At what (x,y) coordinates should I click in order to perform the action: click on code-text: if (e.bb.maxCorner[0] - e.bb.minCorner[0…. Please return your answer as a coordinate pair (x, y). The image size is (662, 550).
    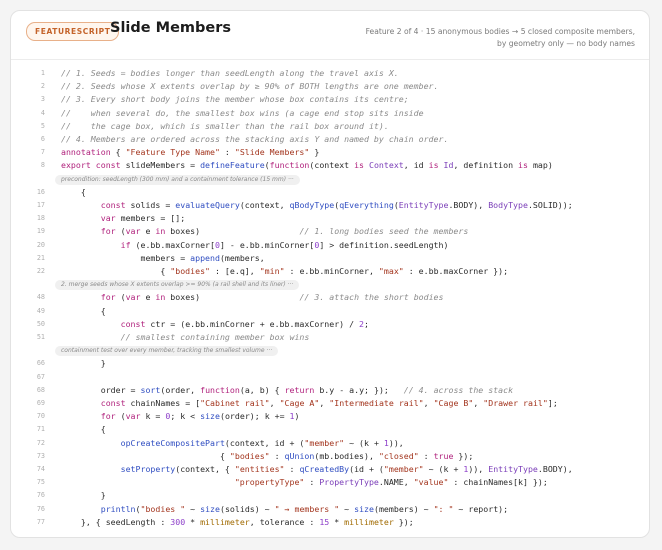
    Looking at the image, I should click on (284, 244).